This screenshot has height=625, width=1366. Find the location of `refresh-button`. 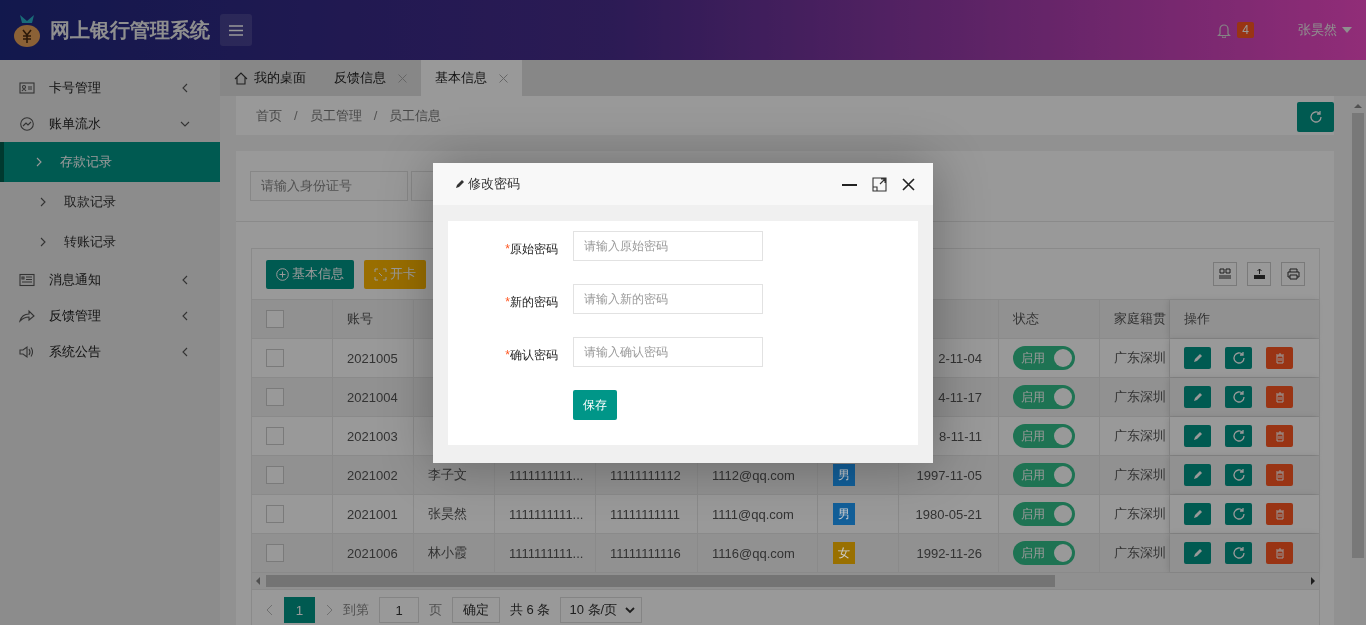

refresh-button is located at coordinates (1315, 116).